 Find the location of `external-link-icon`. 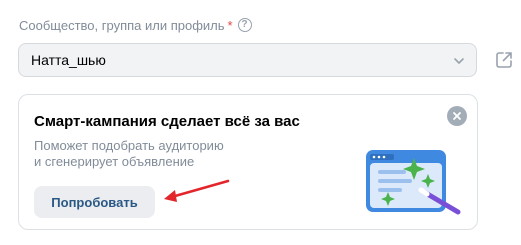

external-link-icon is located at coordinates (504, 60).